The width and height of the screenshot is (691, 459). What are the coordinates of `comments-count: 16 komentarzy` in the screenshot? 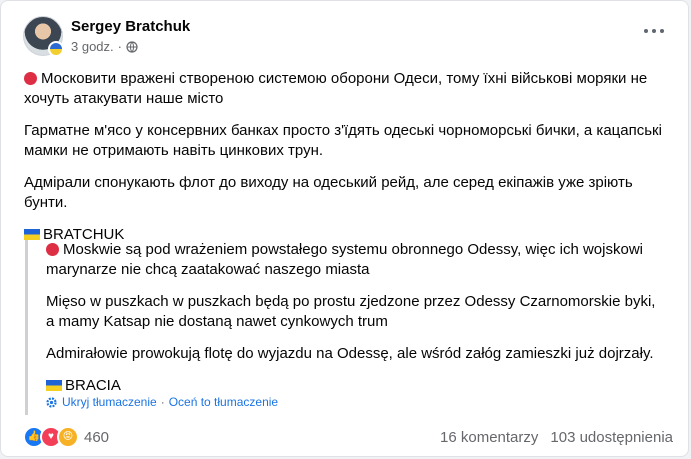 It's located at (489, 437).